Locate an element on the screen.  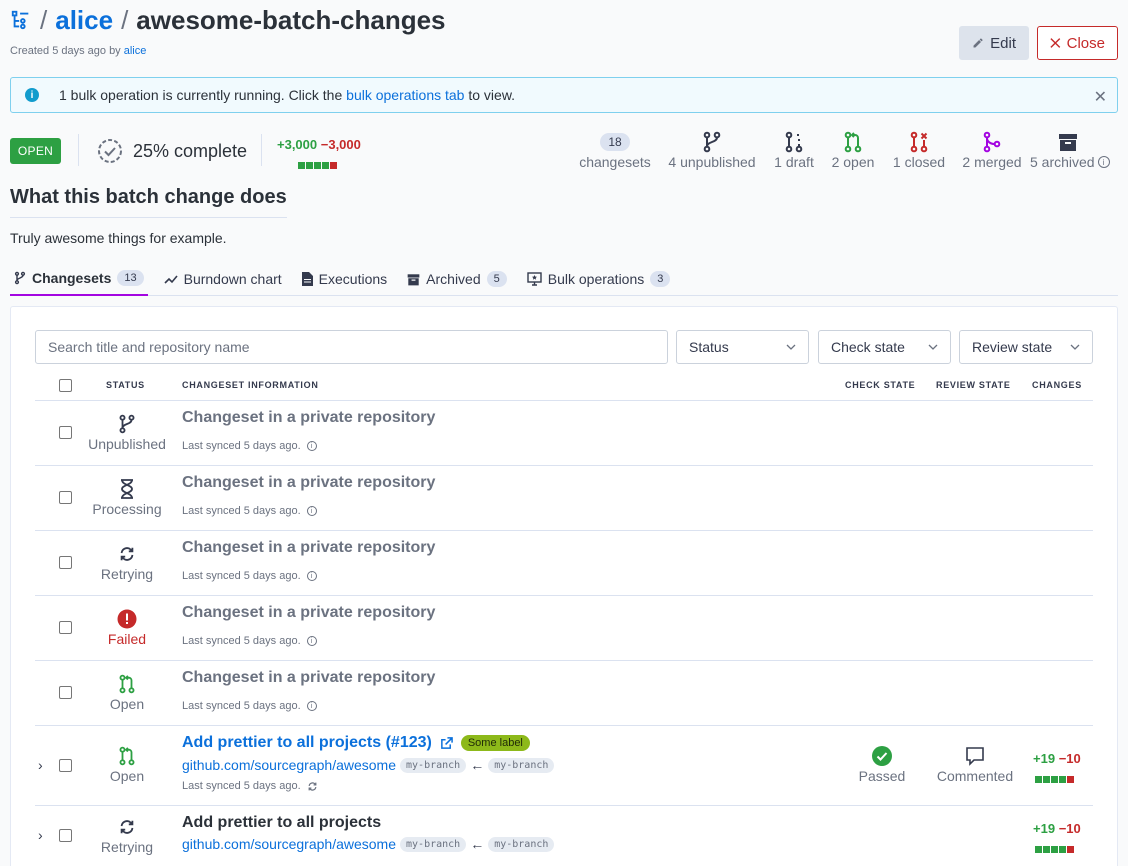
stat-unpublished: 4 unpublished is located at coordinates (712, 150).